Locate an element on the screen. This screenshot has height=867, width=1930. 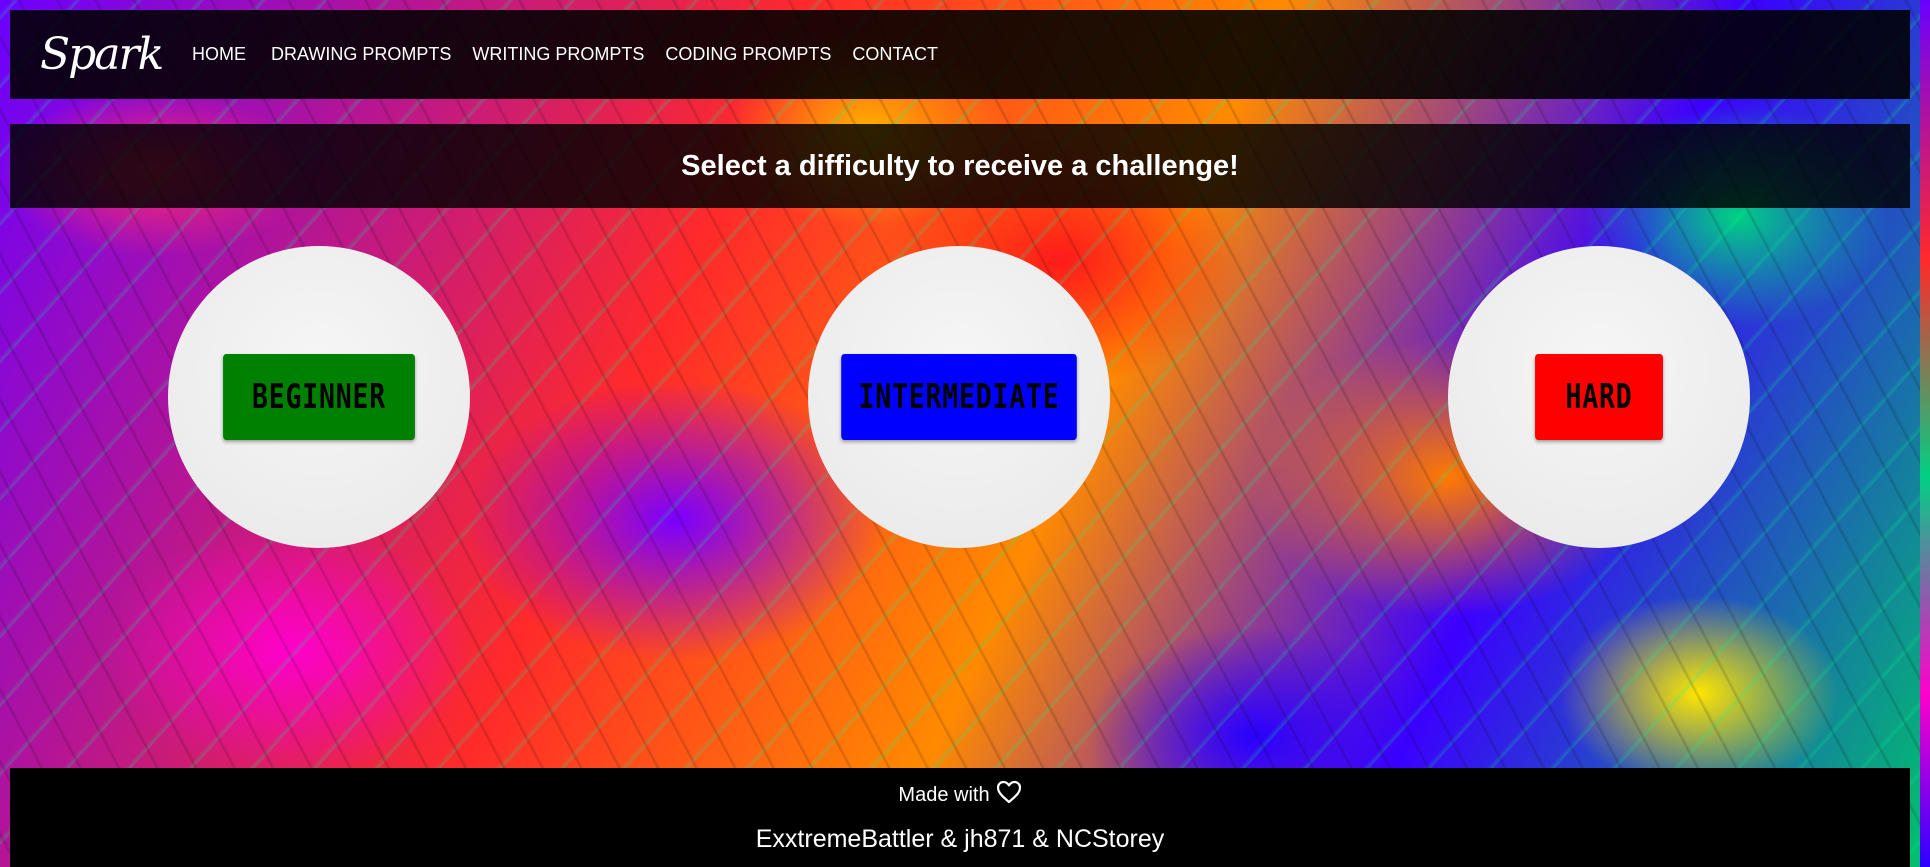
hard-button: HARD is located at coordinates (1599, 397).